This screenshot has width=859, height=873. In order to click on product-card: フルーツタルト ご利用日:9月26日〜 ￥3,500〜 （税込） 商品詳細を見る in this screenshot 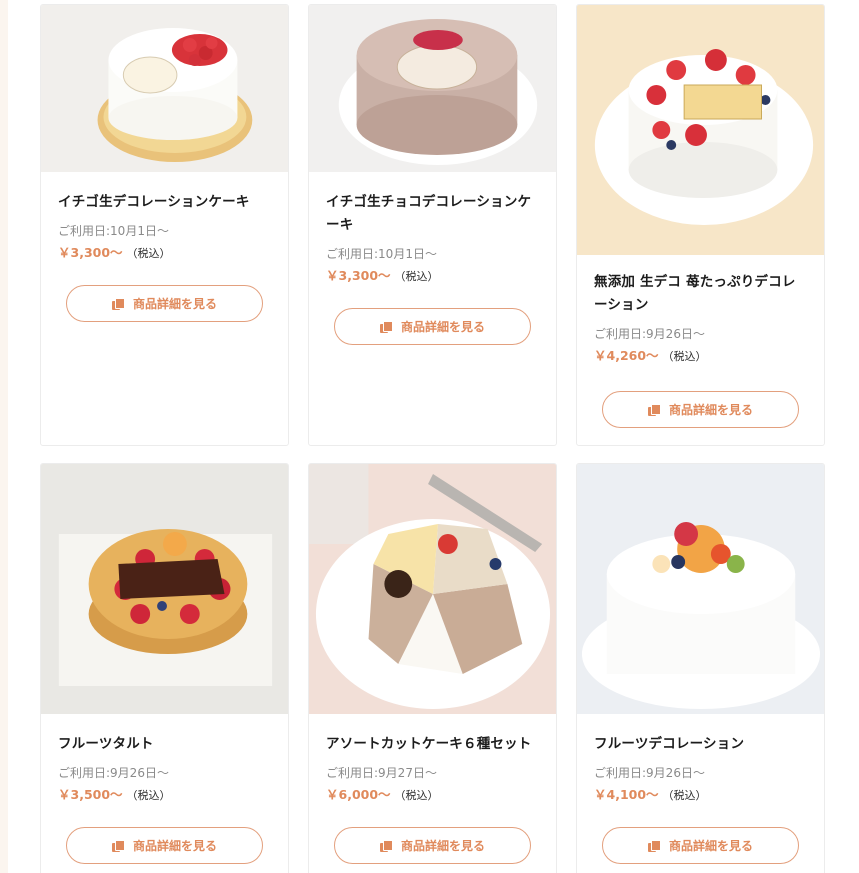, I will do `click(164, 668)`.